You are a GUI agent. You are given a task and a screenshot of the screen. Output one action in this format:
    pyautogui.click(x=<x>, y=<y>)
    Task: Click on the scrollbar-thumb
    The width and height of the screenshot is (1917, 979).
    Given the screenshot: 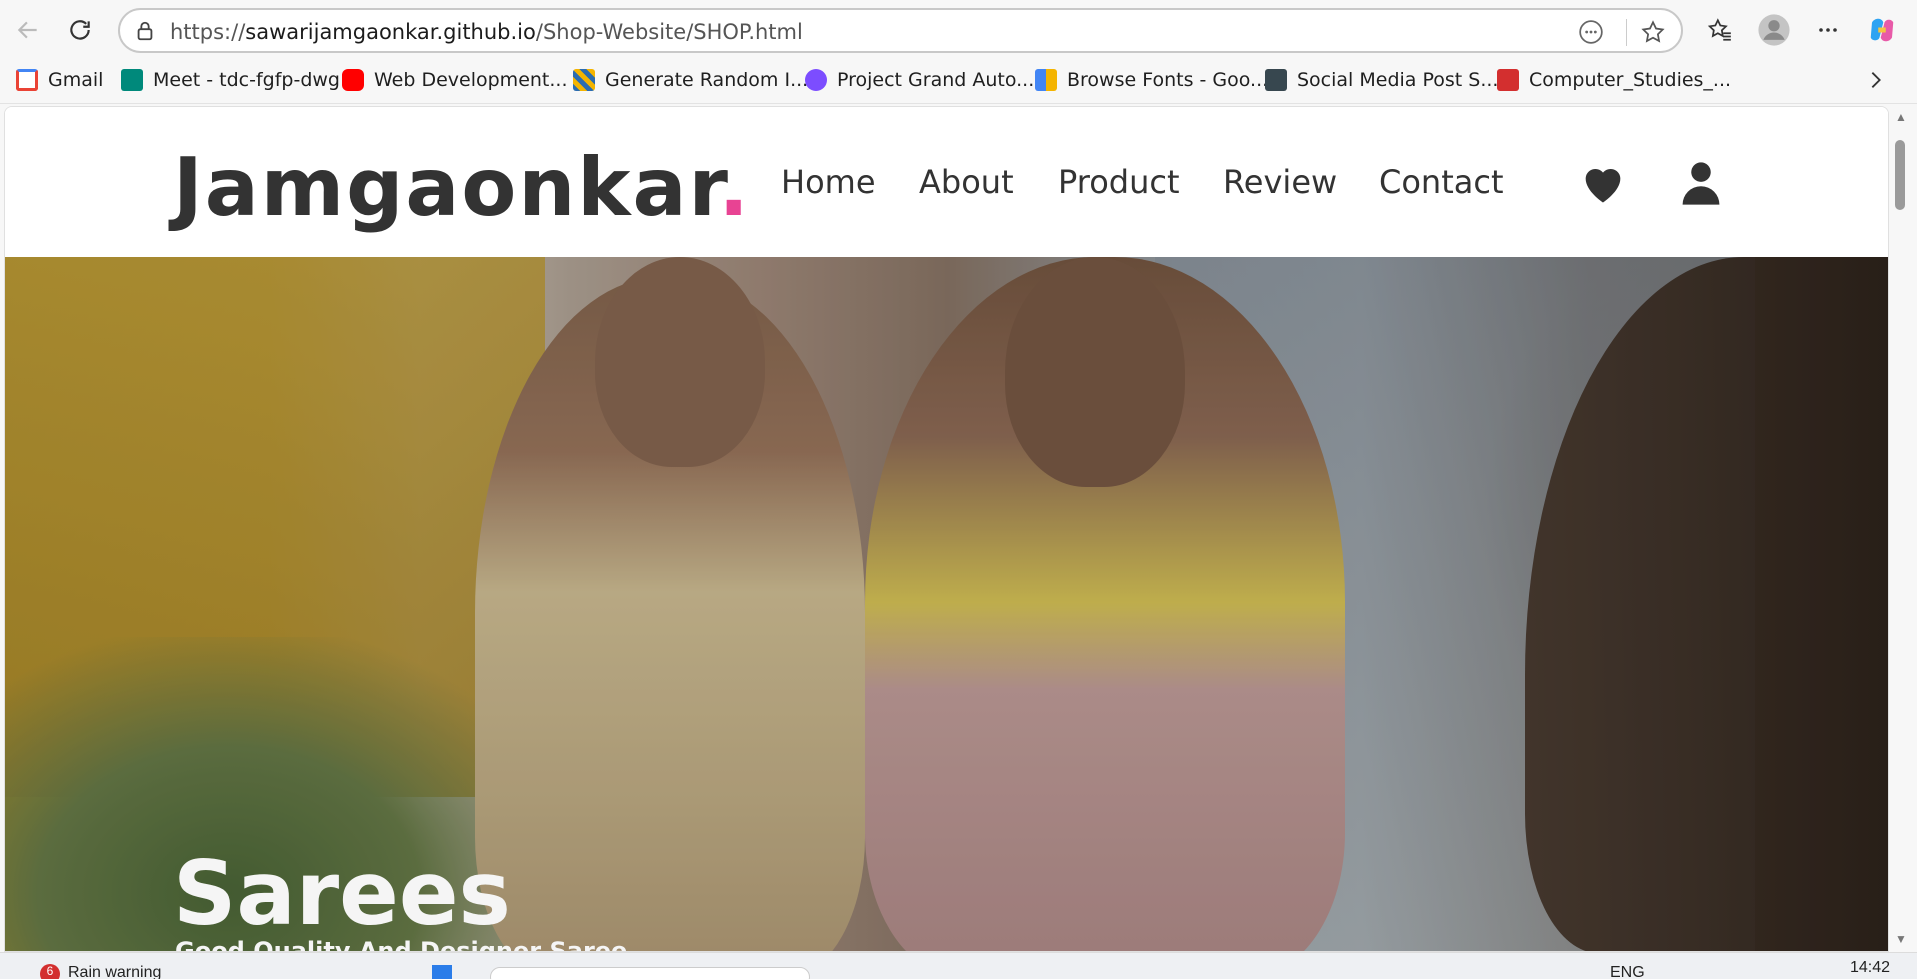 What is the action you would take?
    pyautogui.click(x=1900, y=175)
    